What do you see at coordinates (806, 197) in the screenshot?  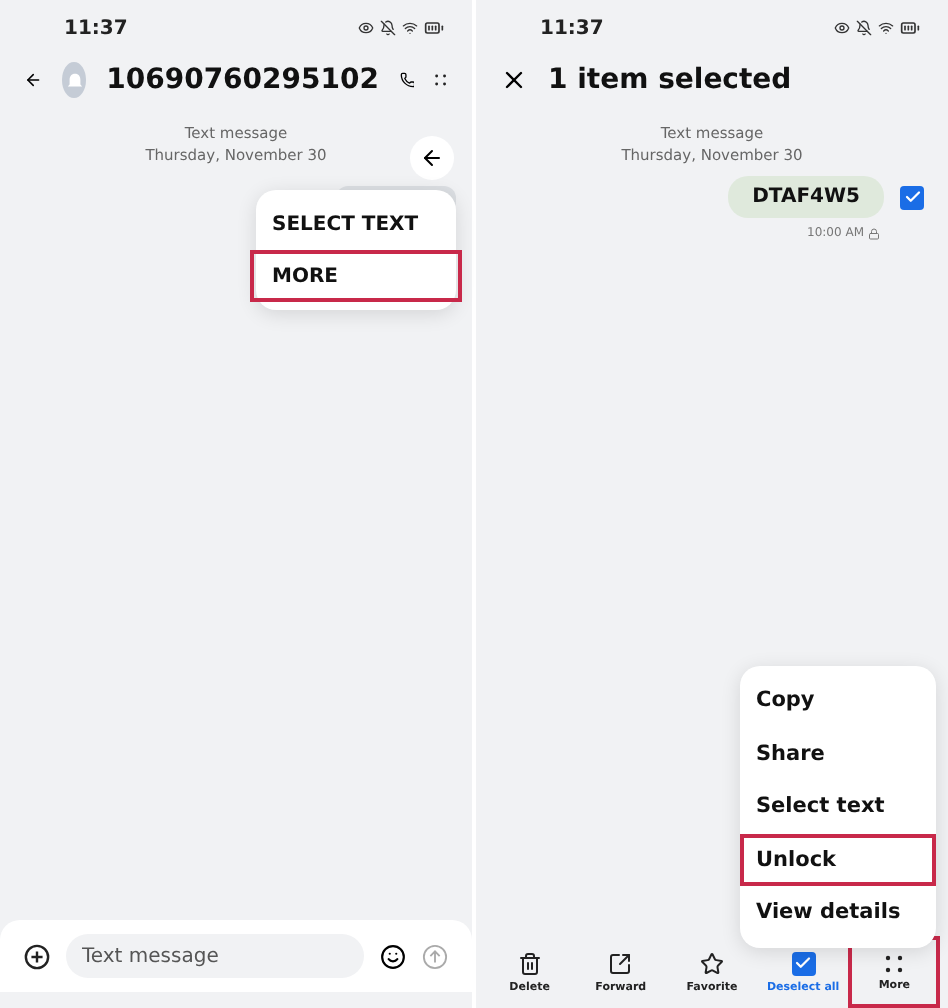 I see `message-bubble: DTAF4W5` at bounding box center [806, 197].